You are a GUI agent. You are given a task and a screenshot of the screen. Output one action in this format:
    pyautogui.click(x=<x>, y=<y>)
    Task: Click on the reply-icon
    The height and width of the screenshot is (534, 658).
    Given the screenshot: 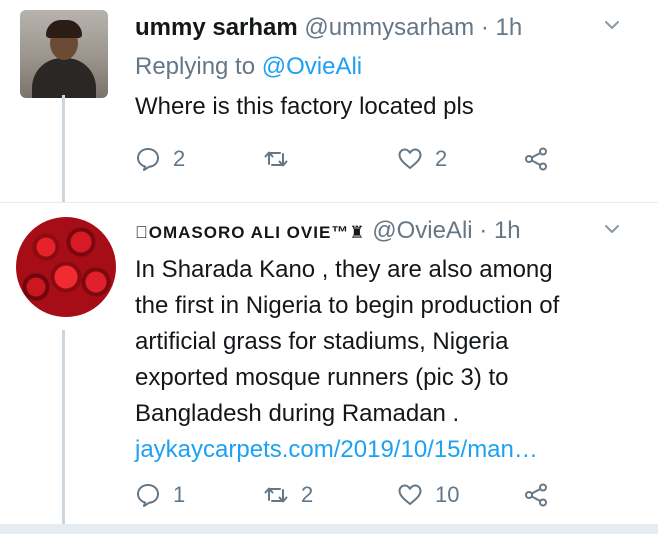 What is the action you would take?
    pyautogui.click(x=148, y=495)
    